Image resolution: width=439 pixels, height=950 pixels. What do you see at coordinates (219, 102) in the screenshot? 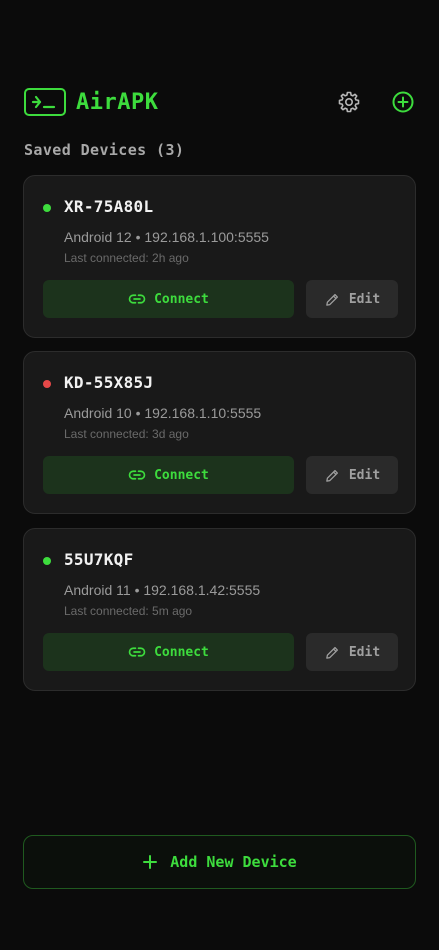
I see `app-header: AirAPK` at bounding box center [219, 102].